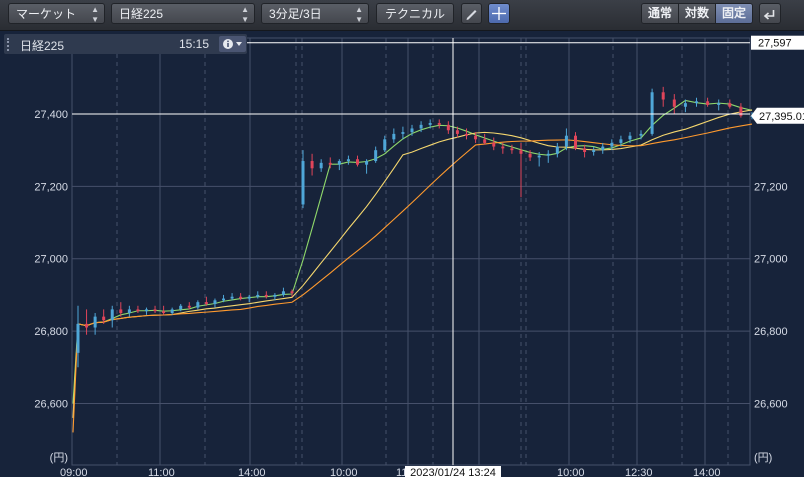  I want to click on scale-mode-normal: 通常, so click(661, 13).